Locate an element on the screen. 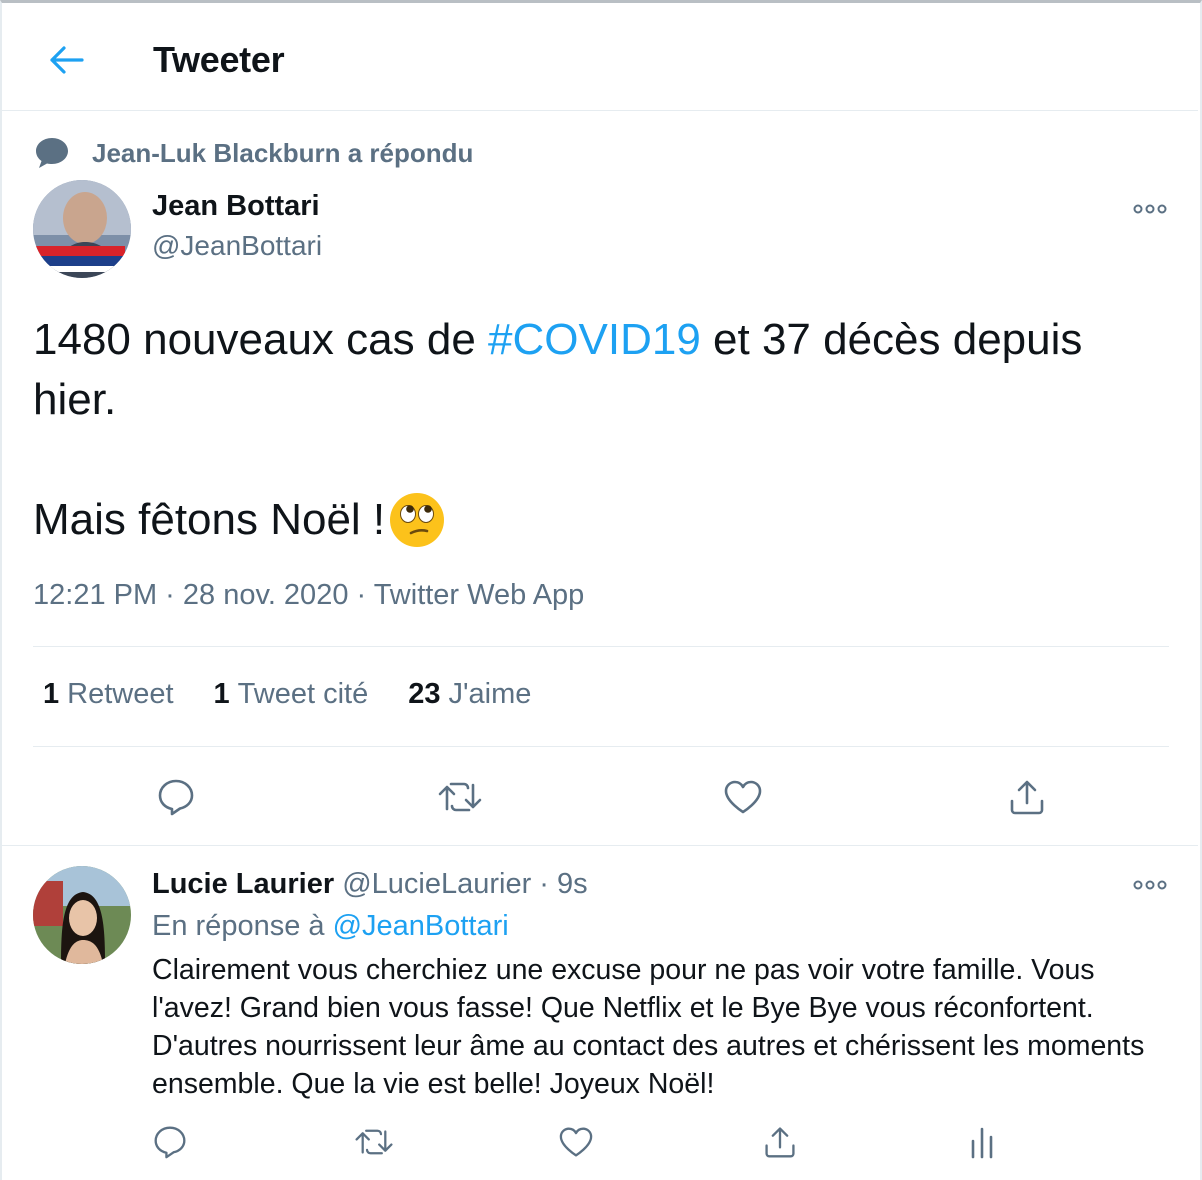 This screenshot has width=1202, height=1180. reply-more-options-button is located at coordinates (1150, 885).